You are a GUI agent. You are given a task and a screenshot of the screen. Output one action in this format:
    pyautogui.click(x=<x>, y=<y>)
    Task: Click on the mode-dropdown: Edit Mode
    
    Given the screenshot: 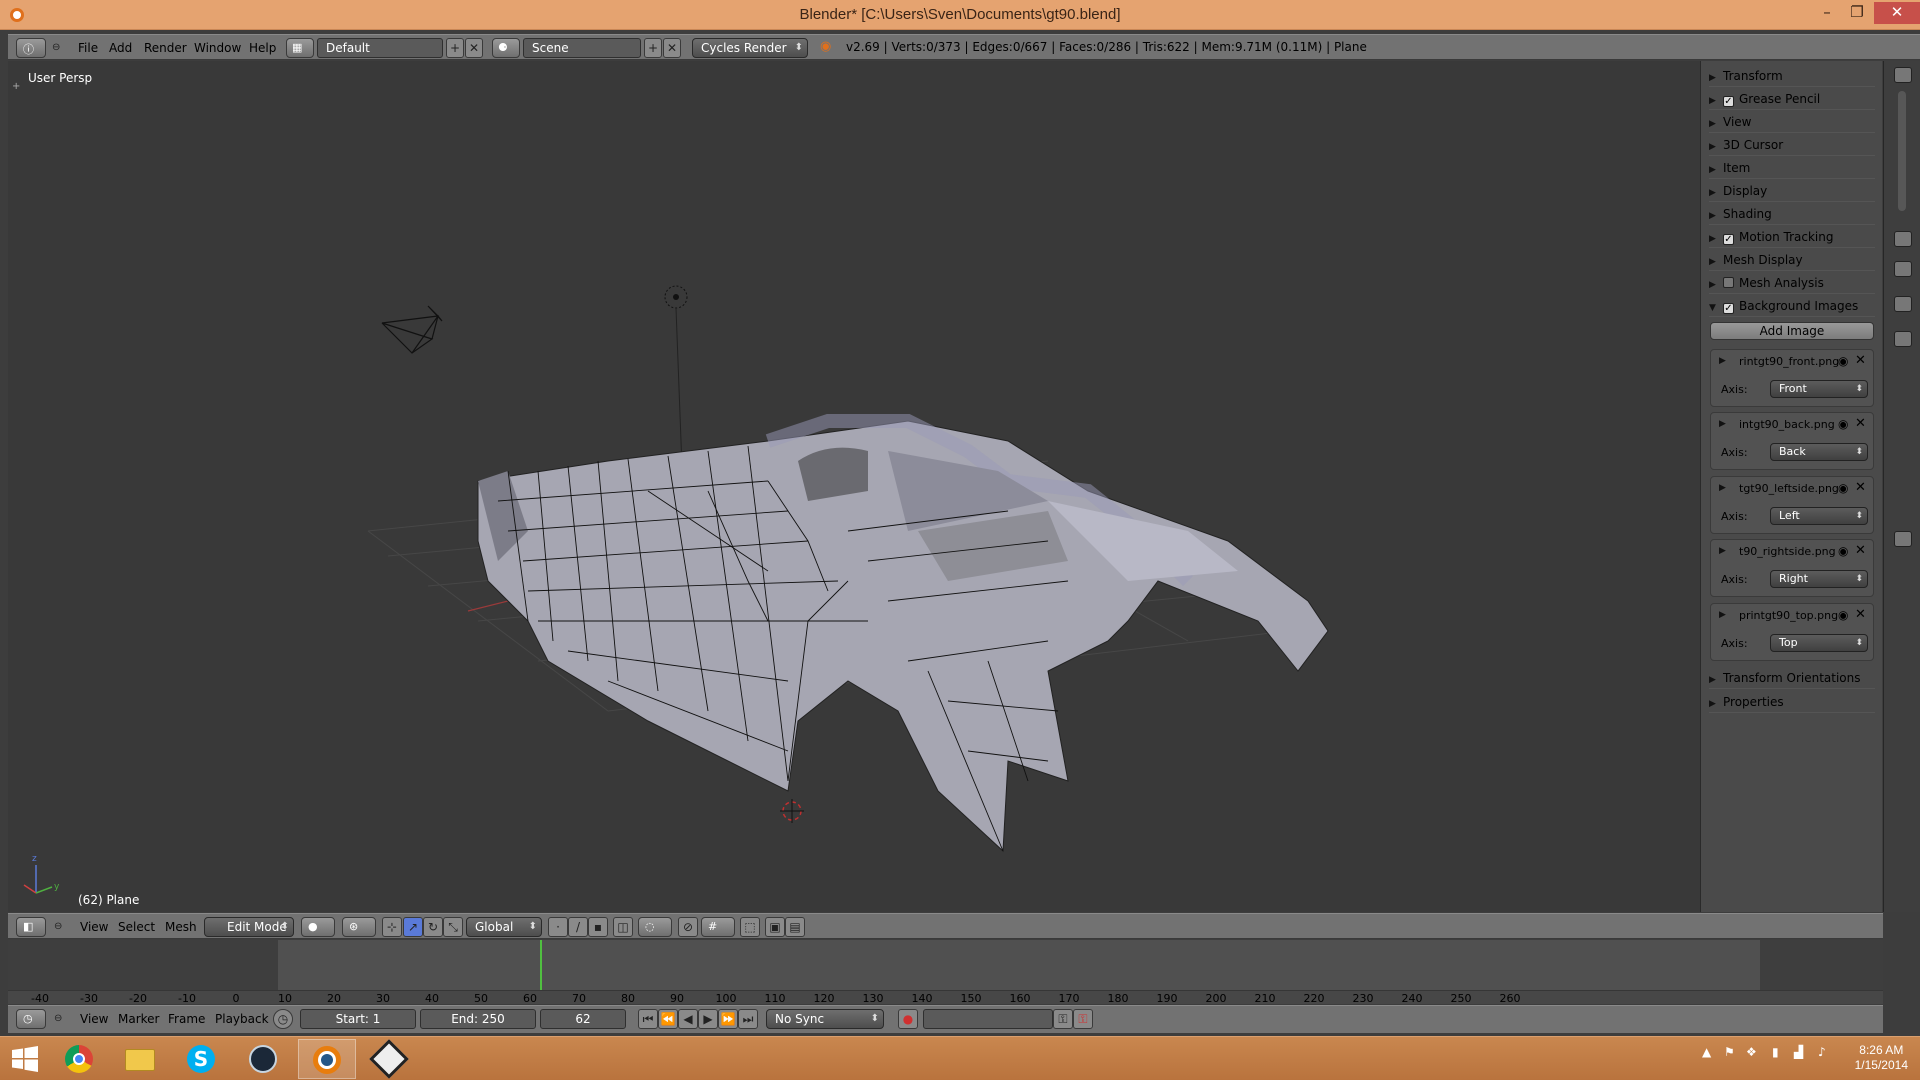 What is the action you would take?
    pyautogui.click(x=249, y=927)
    